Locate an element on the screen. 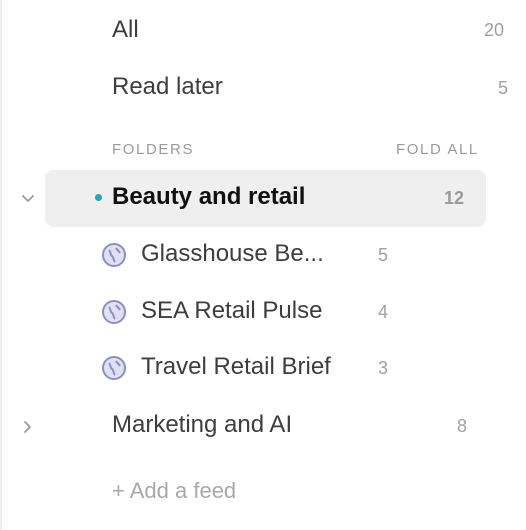 This screenshot has height=530, width=526. fold-all-button: FOLD ALL is located at coordinates (437, 149).